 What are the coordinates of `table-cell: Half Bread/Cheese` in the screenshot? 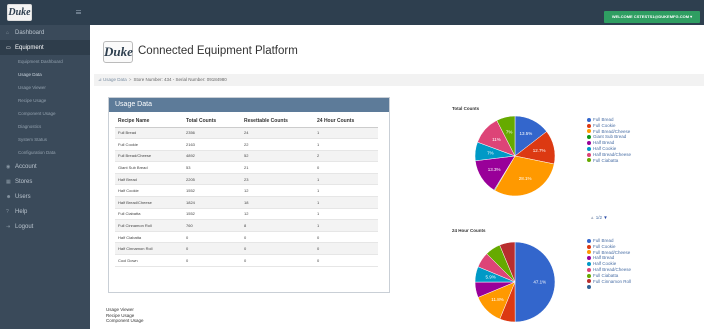 It's located at (149, 202).